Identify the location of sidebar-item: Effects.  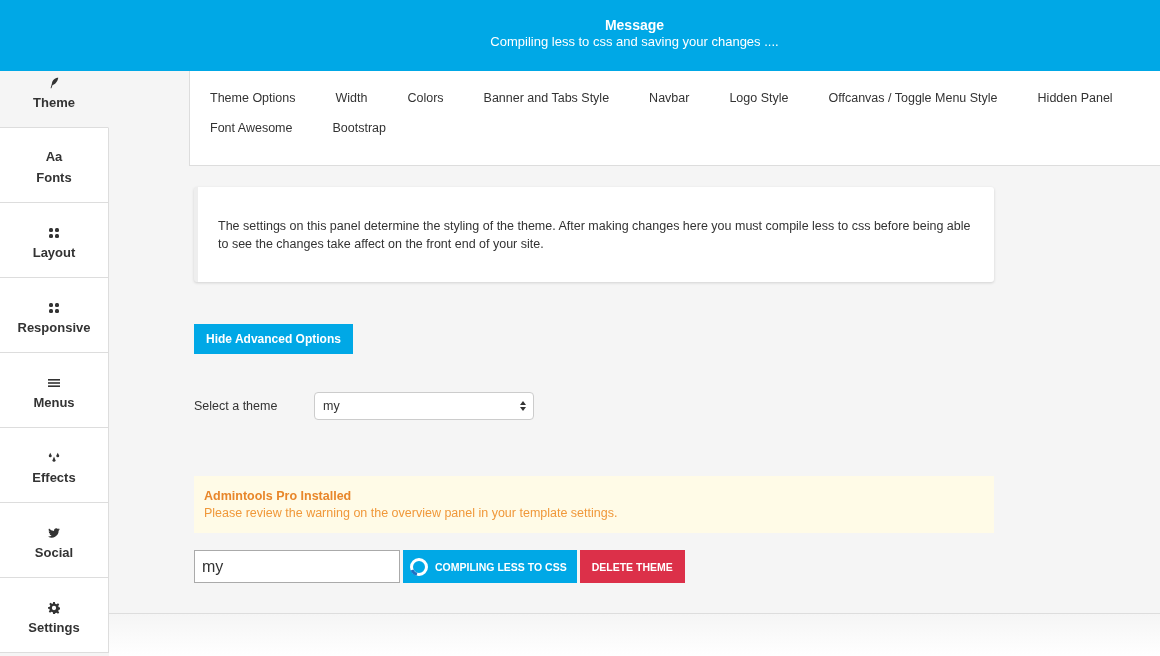
(54, 465).